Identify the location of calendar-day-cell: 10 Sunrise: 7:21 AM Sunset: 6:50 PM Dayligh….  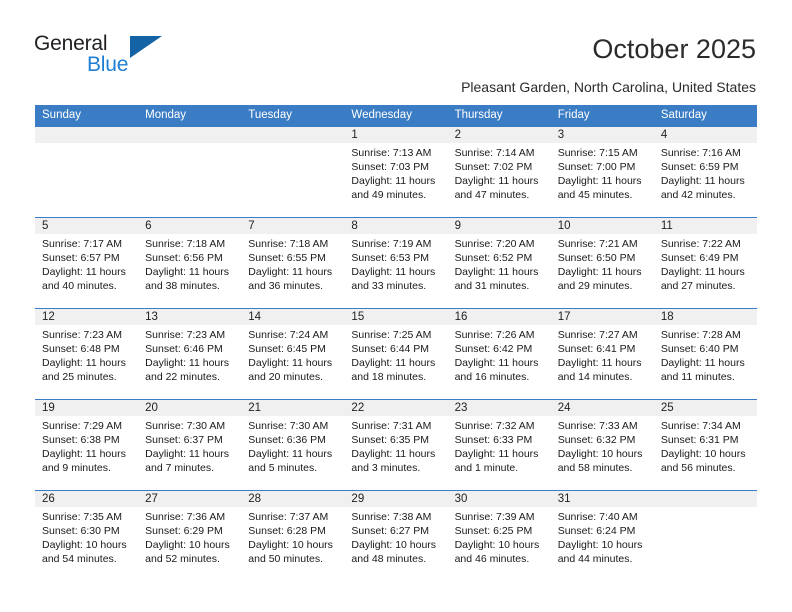
(602, 263).